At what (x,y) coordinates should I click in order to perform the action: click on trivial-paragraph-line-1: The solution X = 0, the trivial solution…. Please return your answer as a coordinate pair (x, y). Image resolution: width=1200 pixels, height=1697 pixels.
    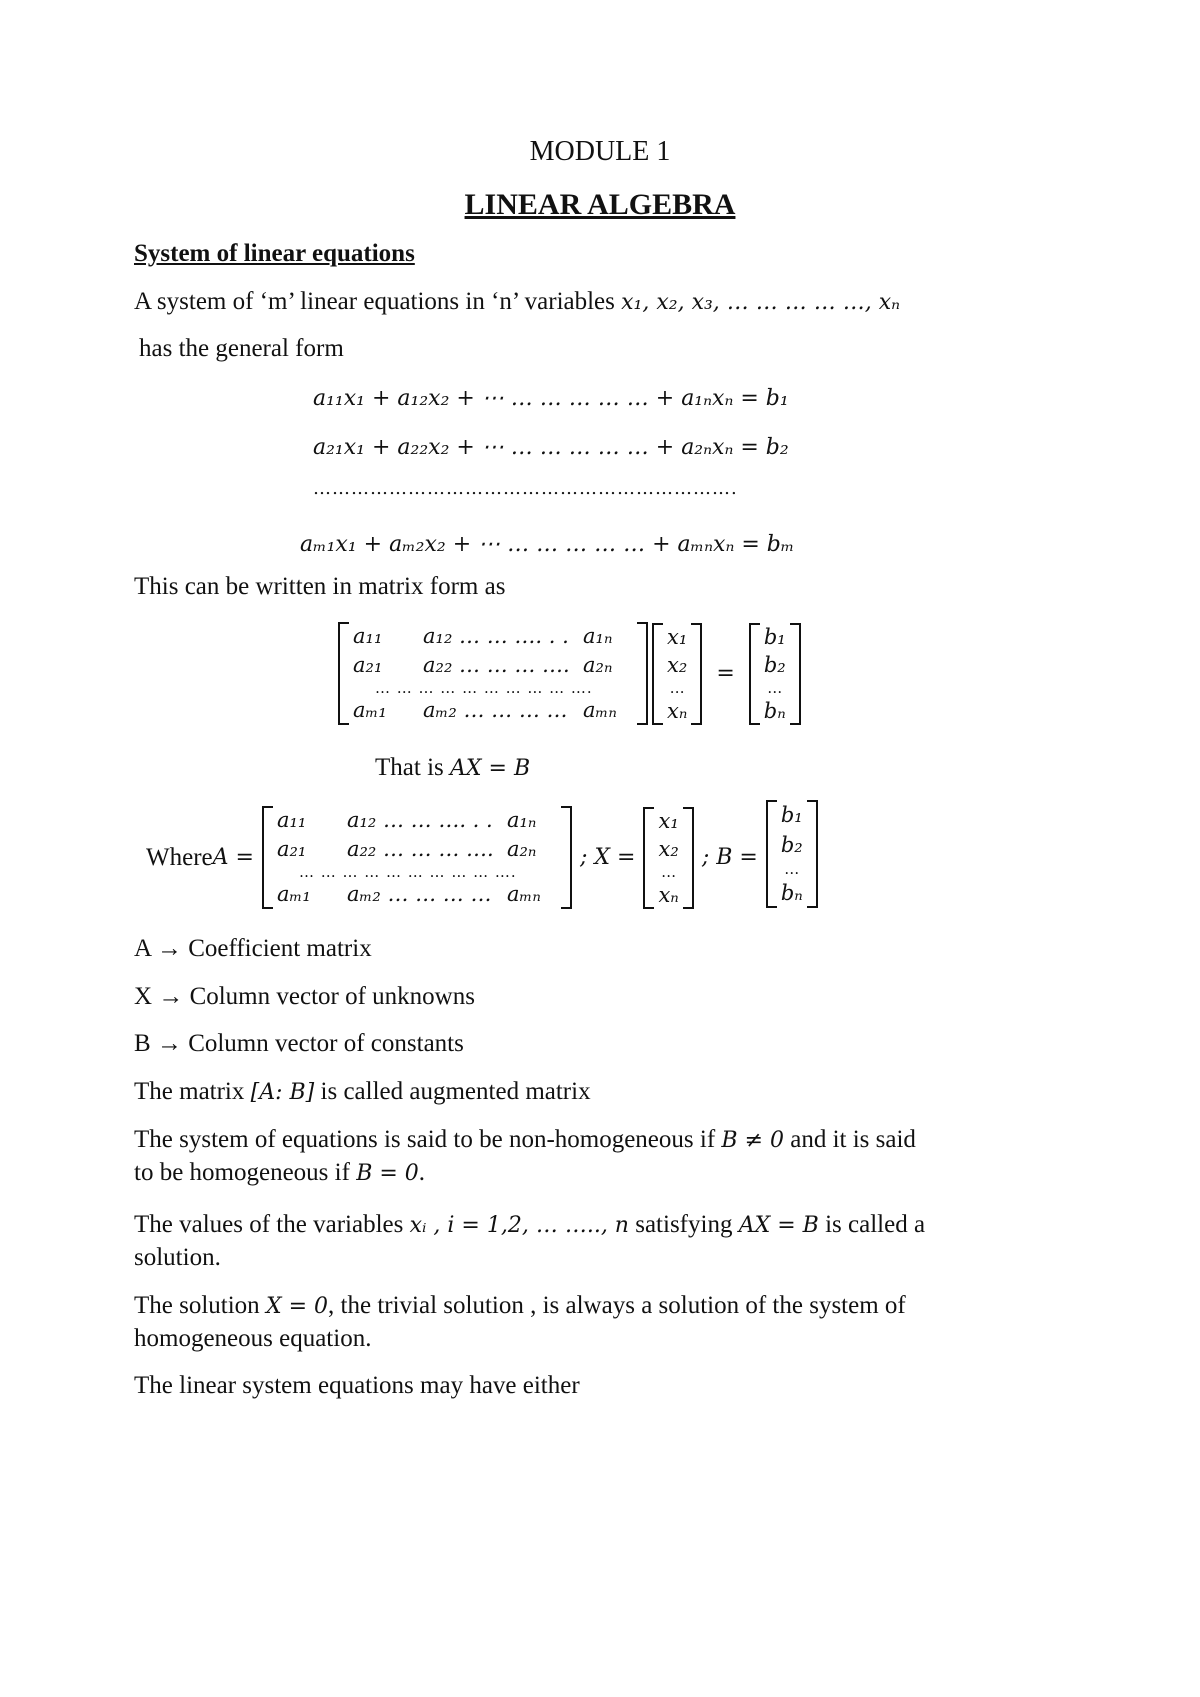
    Looking at the image, I should click on (520, 1306).